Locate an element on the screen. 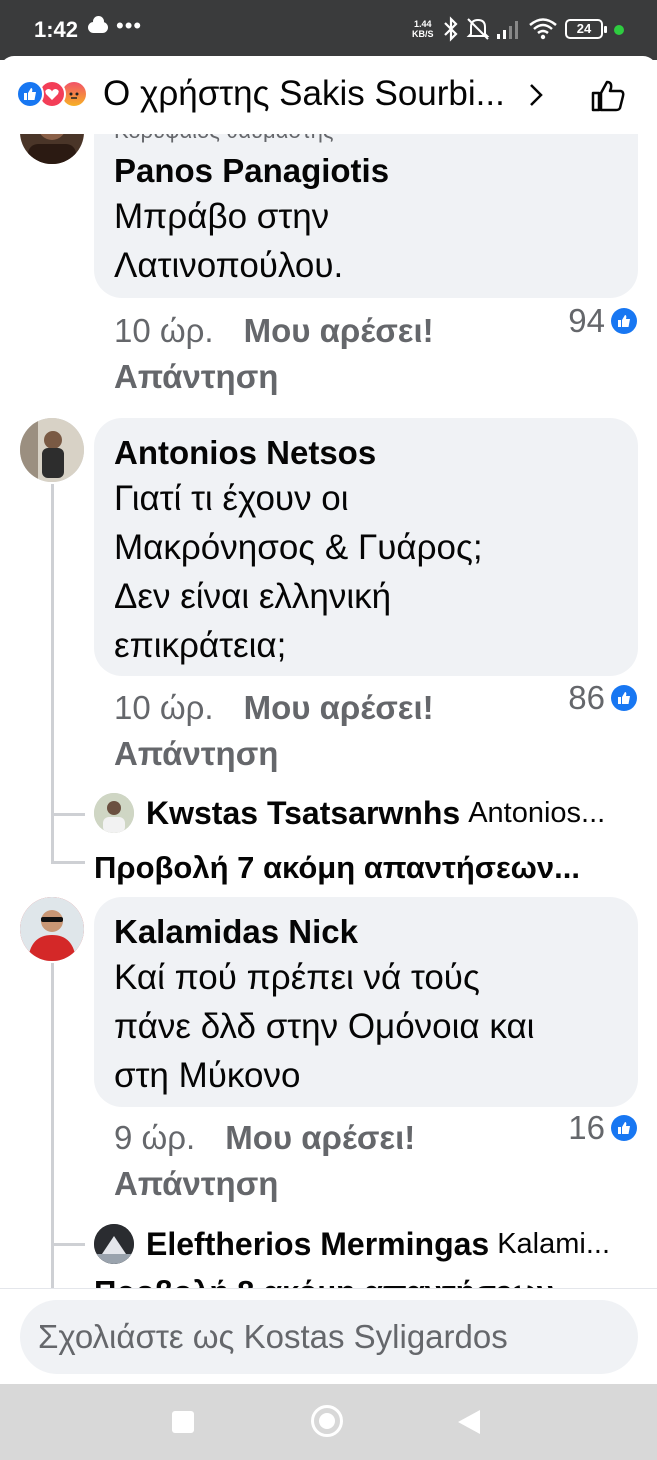  chevron-right-icon is located at coordinates (536, 95).